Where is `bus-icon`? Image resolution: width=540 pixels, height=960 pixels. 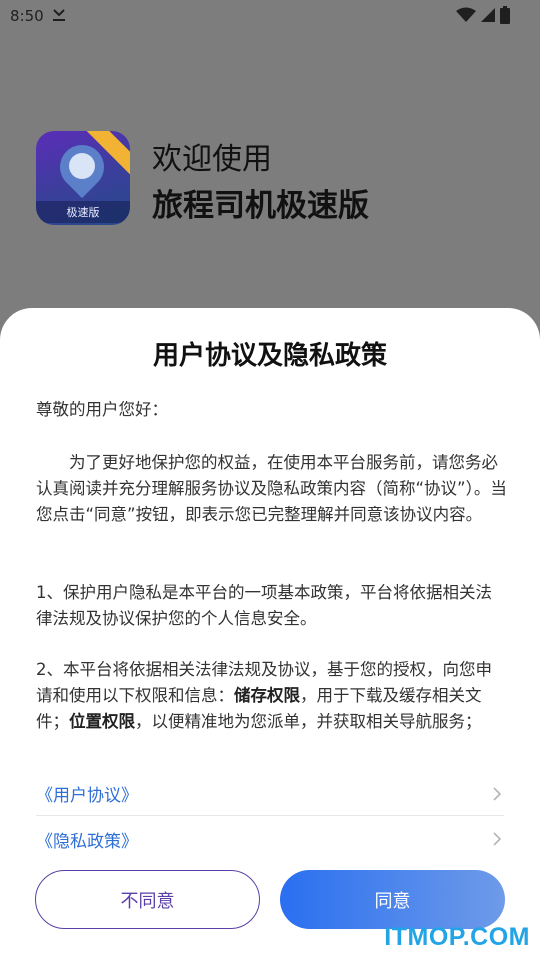 bus-icon is located at coordinates (82, 166).